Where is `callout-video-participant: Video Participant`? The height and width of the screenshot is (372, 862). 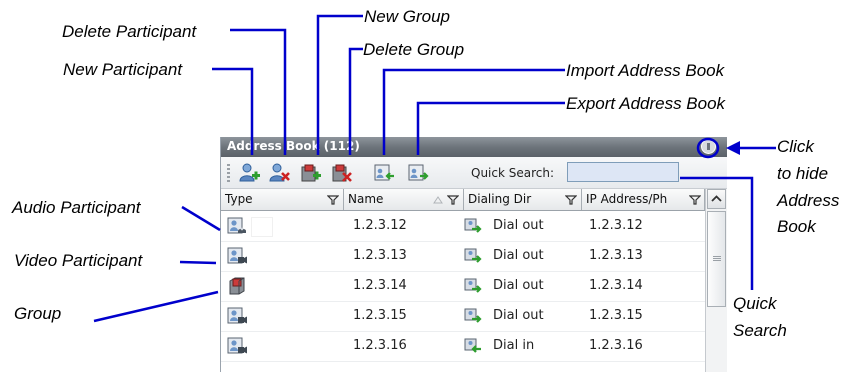
callout-video-participant: Video Participant is located at coordinates (78, 260).